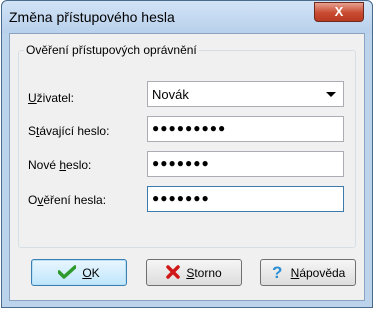  I want to click on group-label: Ověření přístupových oprávnění, so click(111, 50).